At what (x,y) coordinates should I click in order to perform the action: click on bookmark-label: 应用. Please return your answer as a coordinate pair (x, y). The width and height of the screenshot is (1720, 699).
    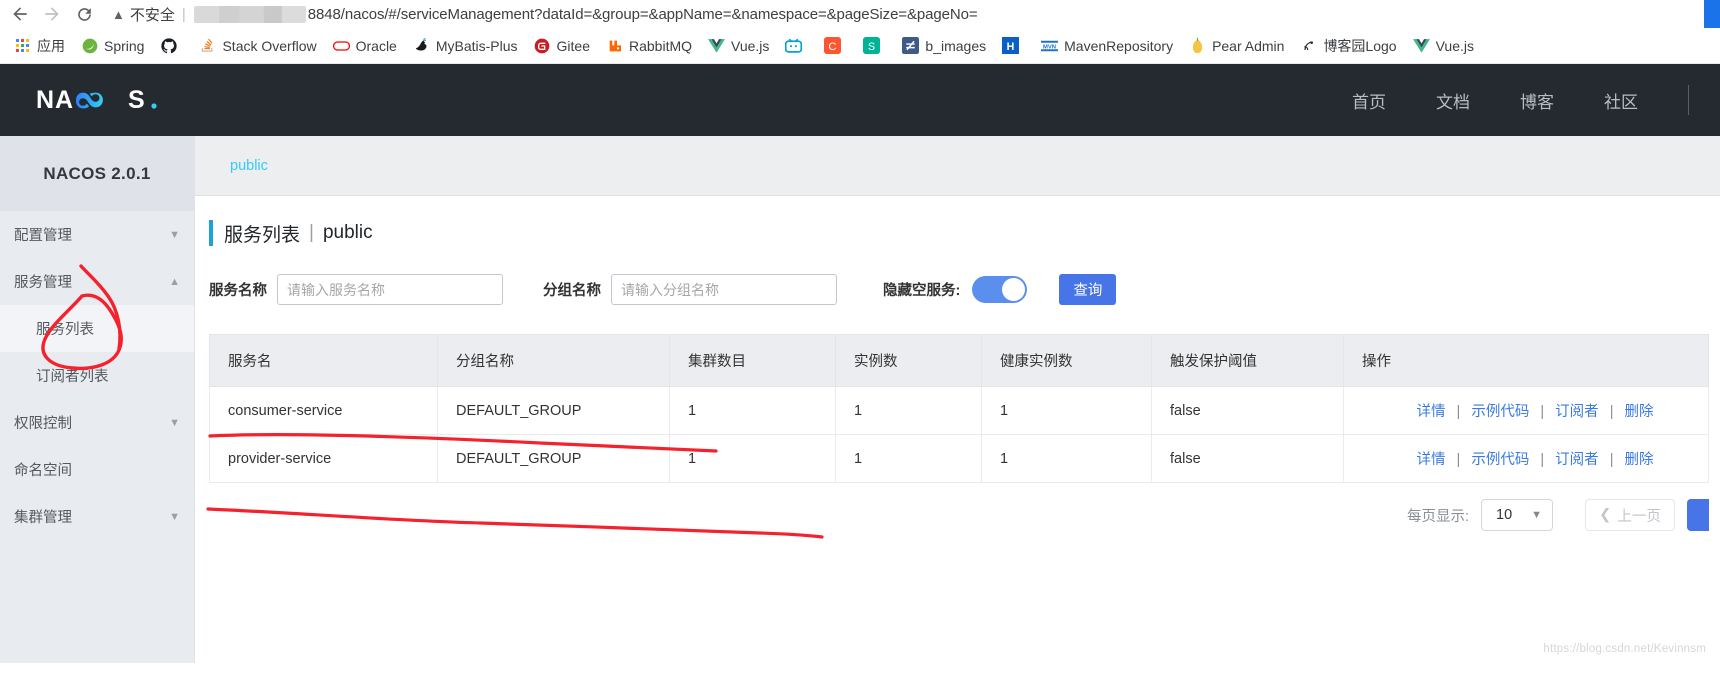
    Looking at the image, I should click on (51, 45).